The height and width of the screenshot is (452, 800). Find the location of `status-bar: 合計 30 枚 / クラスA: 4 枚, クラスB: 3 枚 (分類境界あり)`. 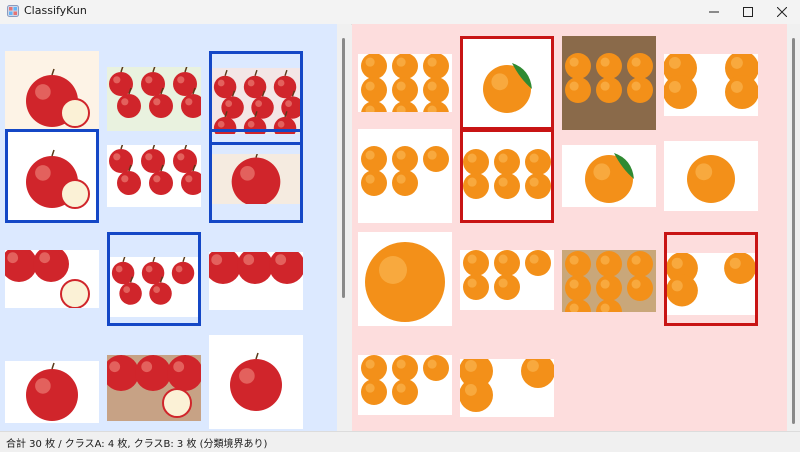

status-bar: 合計 30 枚 / クラスA: 4 枚, クラスB: 3 枚 (分類境界あり) is located at coordinates (400, 441).